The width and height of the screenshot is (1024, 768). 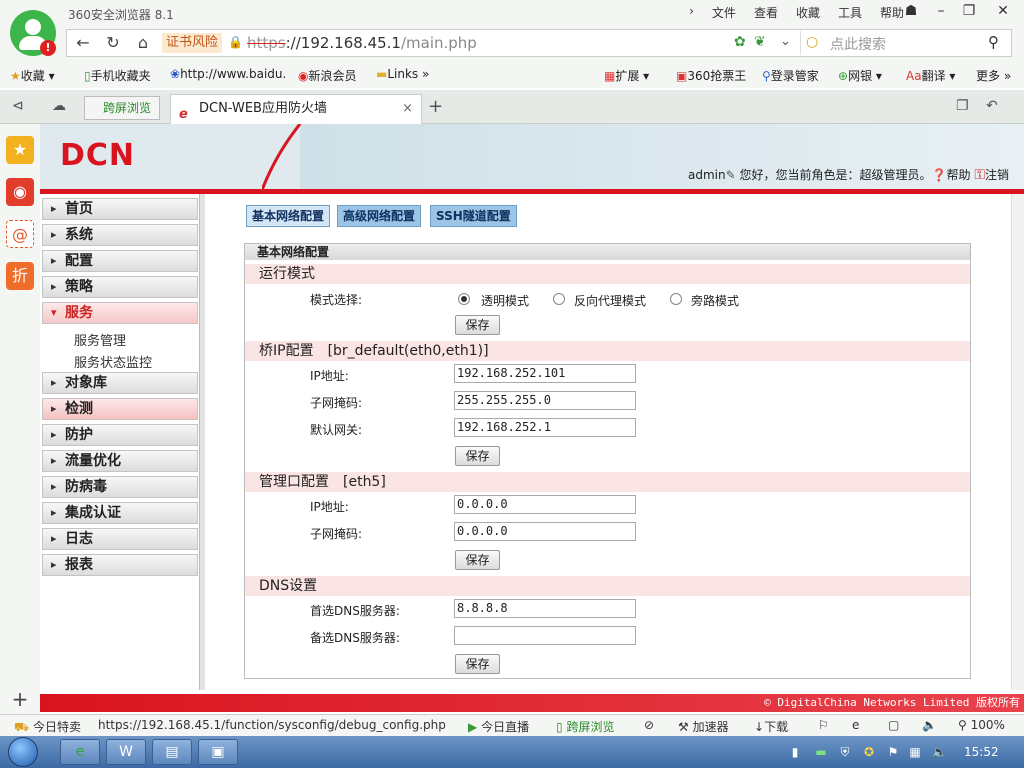 What do you see at coordinates (626, 75) in the screenshot?
I see `bookmark-extensions: ▦扩展 ▾` at bounding box center [626, 75].